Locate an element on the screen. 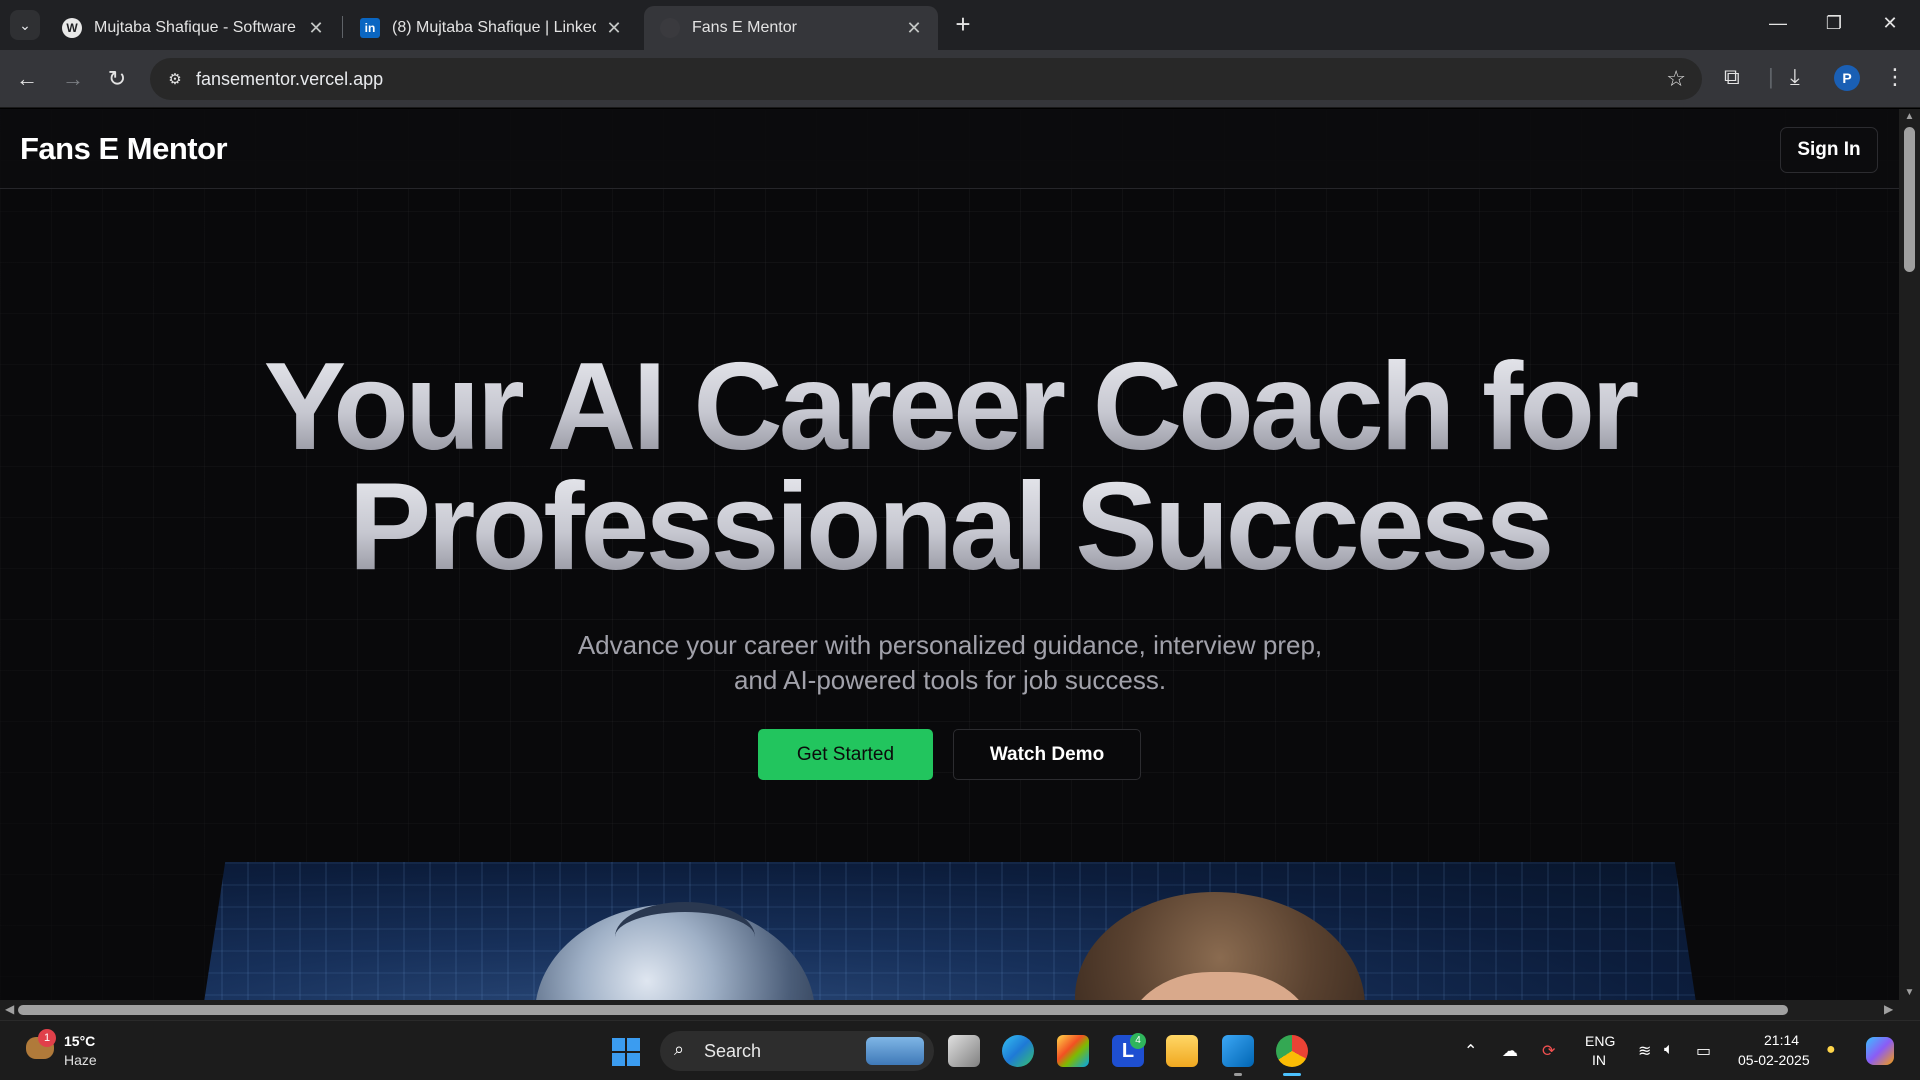  search-highlight-image is located at coordinates (895, 1051).